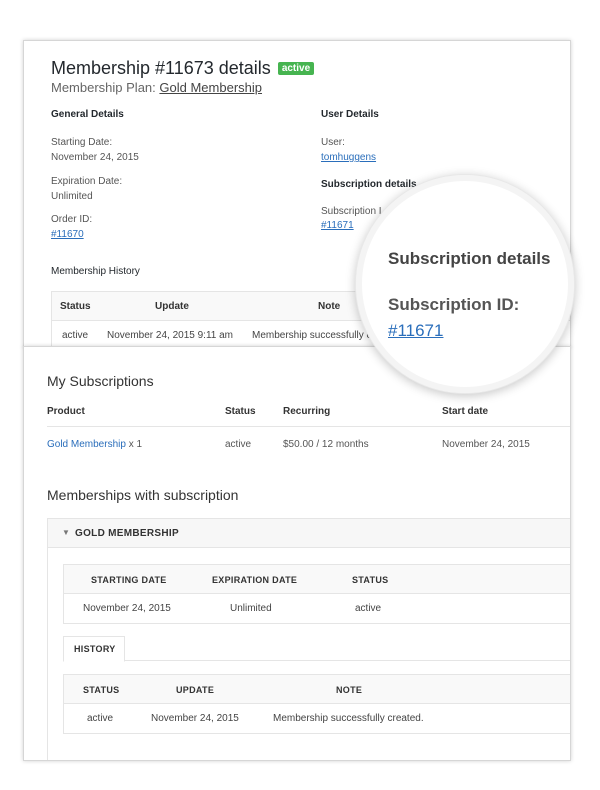  What do you see at coordinates (454, 304) in the screenshot?
I see `magnified-label: Subscription ID:` at bounding box center [454, 304].